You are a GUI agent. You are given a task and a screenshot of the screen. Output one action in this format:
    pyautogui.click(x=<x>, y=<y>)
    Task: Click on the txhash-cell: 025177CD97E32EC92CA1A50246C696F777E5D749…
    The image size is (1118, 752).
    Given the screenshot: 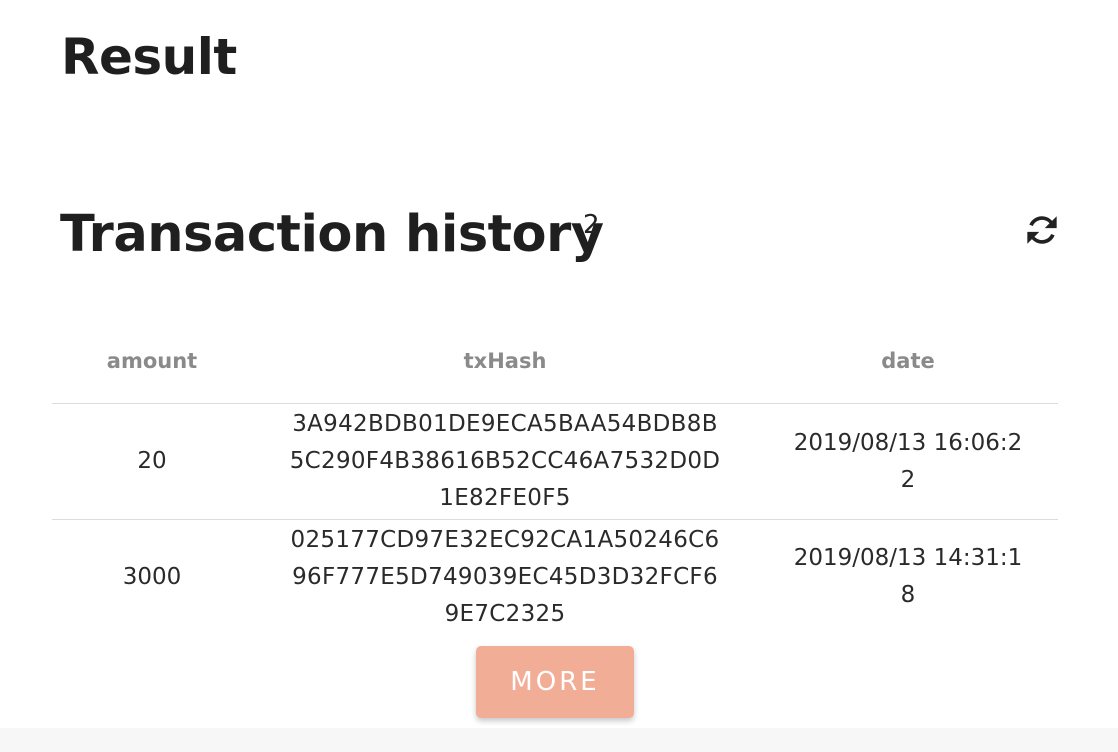 What is the action you would take?
    pyautogui.click(x=505, y=577)
    